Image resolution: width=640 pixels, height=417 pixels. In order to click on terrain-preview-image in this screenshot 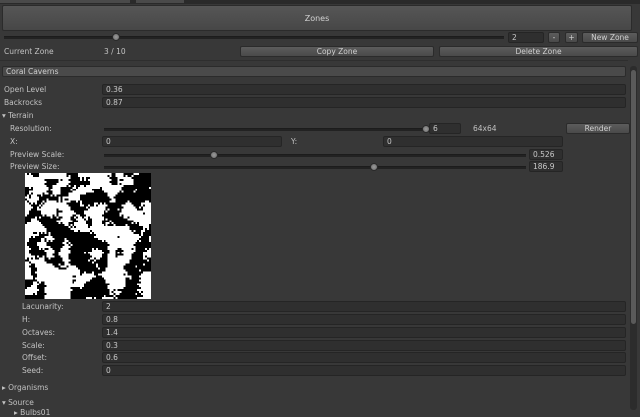, I will do `click(88, 236)`.